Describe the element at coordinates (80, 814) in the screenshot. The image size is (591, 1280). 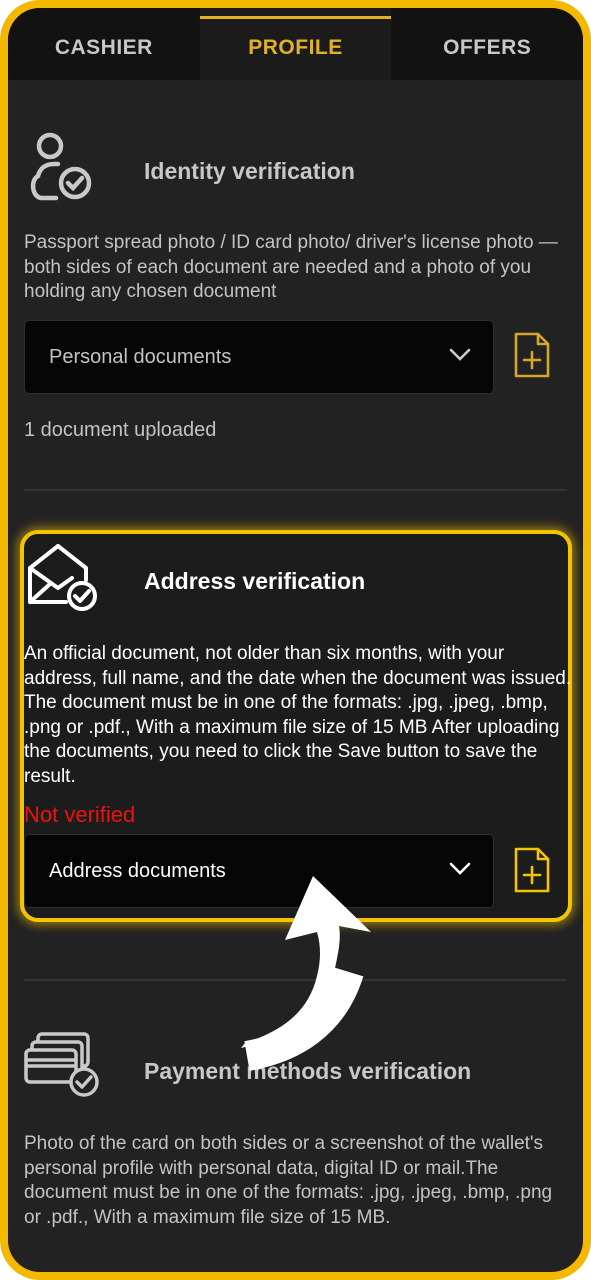
I see `verification-status: Not verified` at that location.